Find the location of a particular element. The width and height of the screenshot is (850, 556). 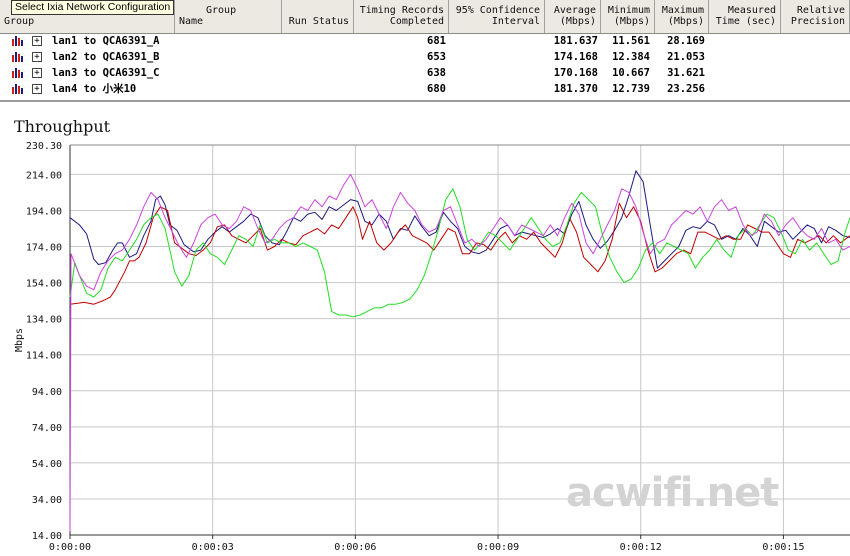

row-minimum: 11.561 is located at coordinates (631, 41).